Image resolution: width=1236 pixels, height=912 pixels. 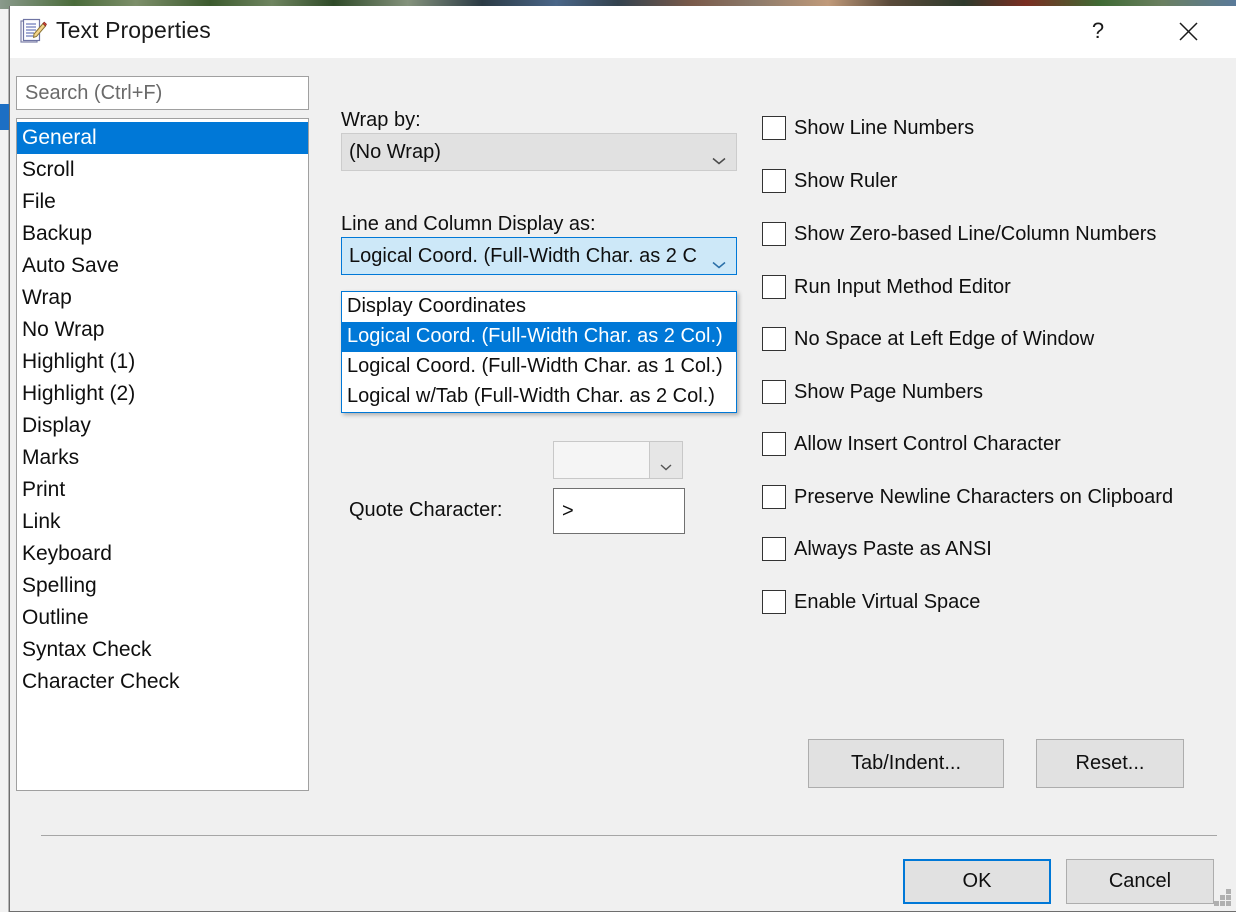 What do you see at coordinates (162, 298) in the screenshot?
I see `category-item-wrap: Wrap` at bounding box center [162, 298].